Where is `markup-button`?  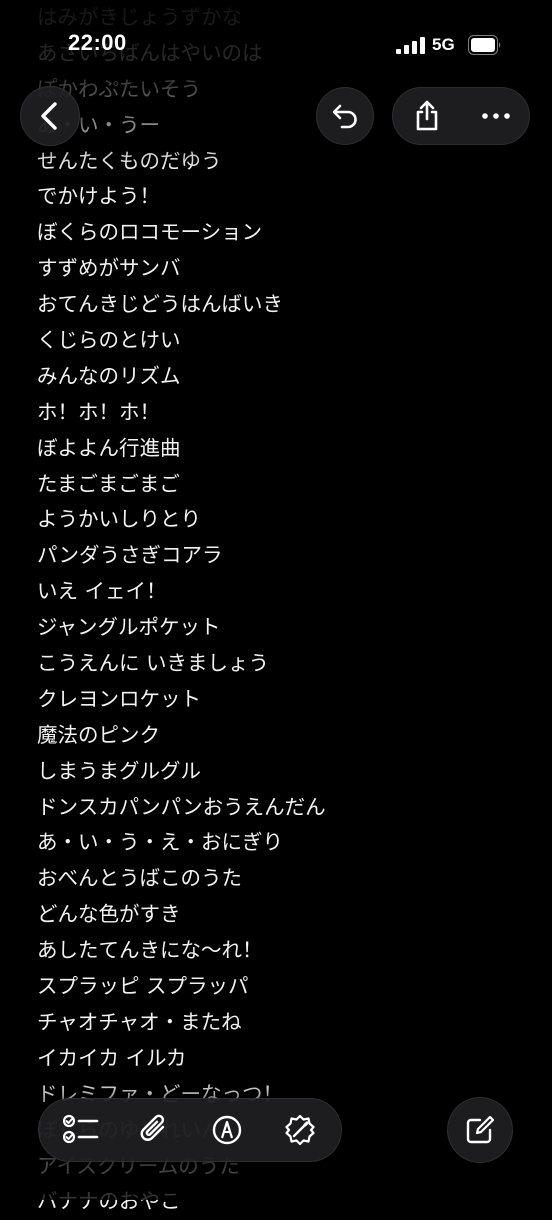 markup-button is located at coordinates (227, 1130).